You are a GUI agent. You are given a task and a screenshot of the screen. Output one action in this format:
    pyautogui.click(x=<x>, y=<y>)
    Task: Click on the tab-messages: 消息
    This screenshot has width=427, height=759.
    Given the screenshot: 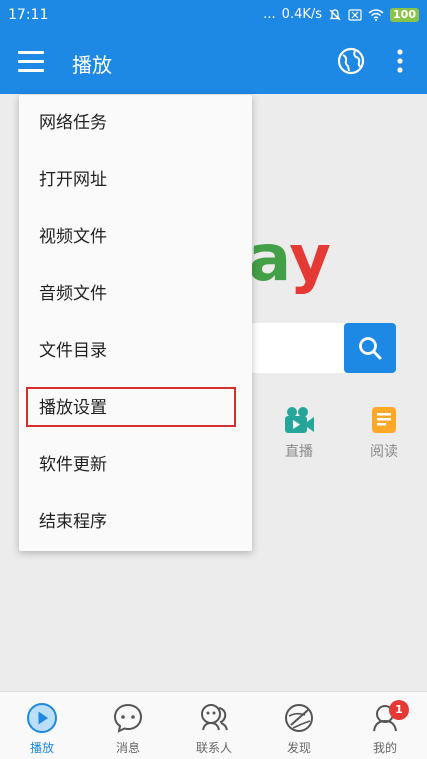 What is the action you would take?
    pyautogui.click(x=128, y=725)
    